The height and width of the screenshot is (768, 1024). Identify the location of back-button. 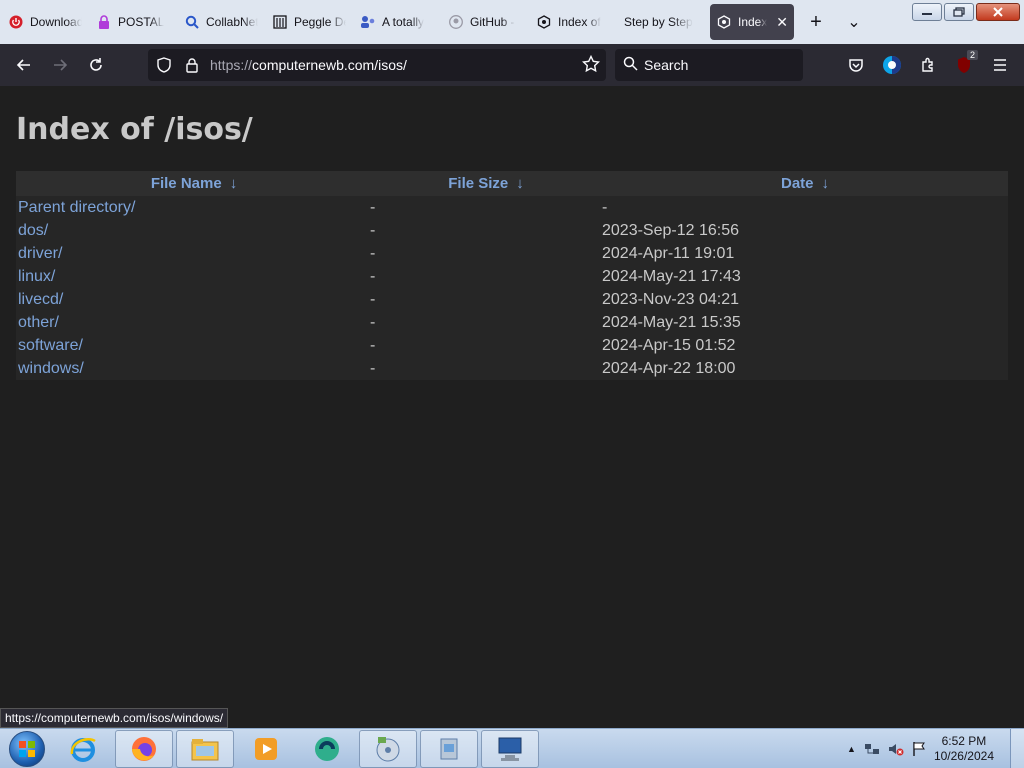
(24, 65).